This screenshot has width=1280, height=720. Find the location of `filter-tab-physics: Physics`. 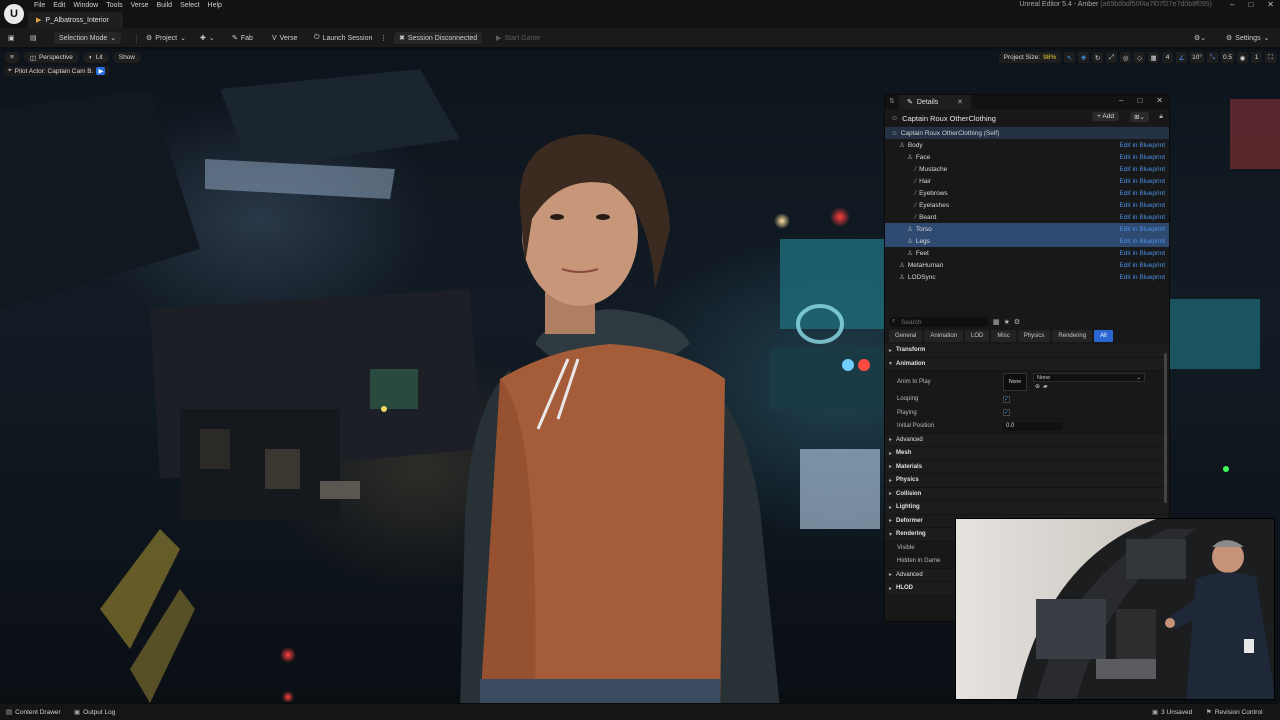

filter-tab-physics: Physics is located at coordinates (1034, 336).